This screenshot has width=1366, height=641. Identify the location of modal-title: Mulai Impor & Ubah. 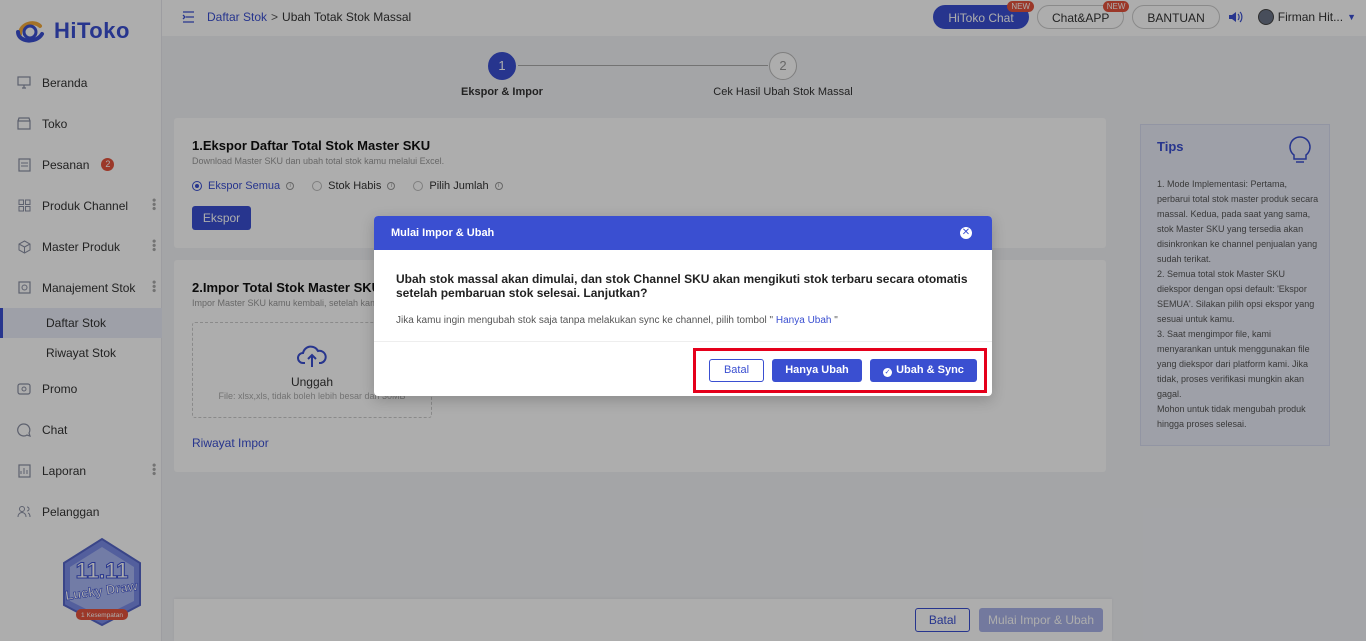
(443, 233).